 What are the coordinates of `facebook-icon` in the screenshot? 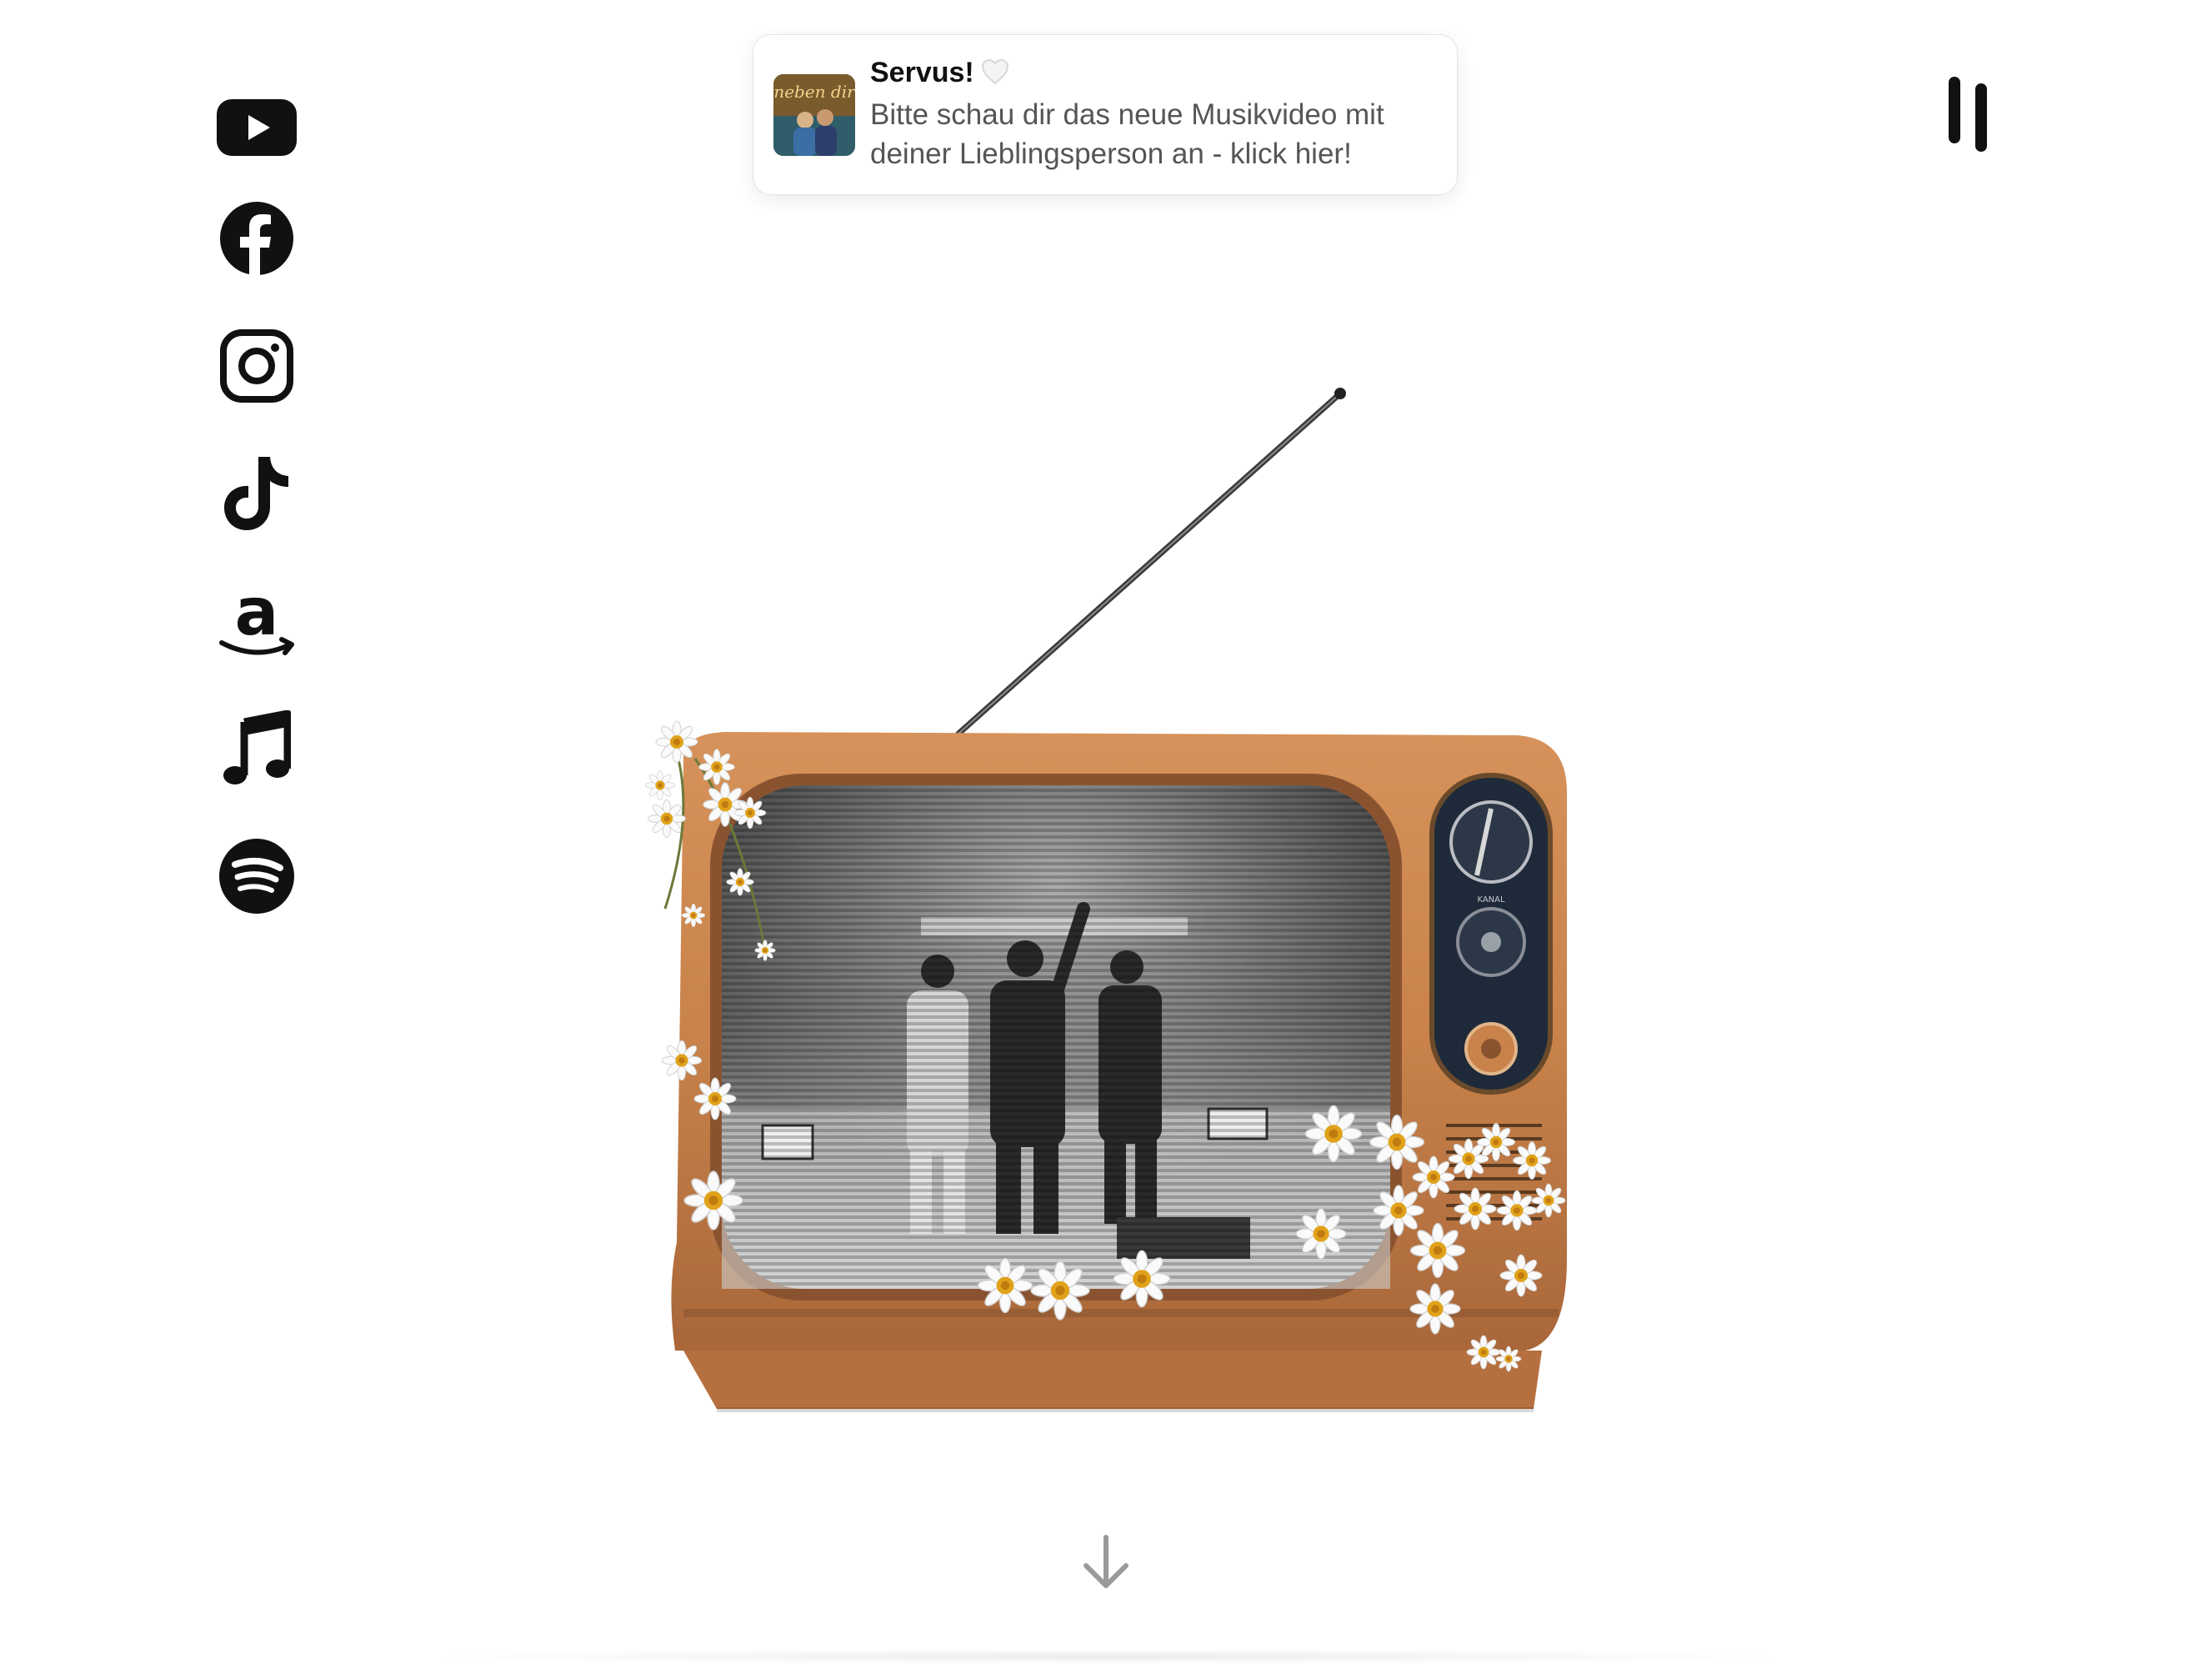 It's located at (256, 238).